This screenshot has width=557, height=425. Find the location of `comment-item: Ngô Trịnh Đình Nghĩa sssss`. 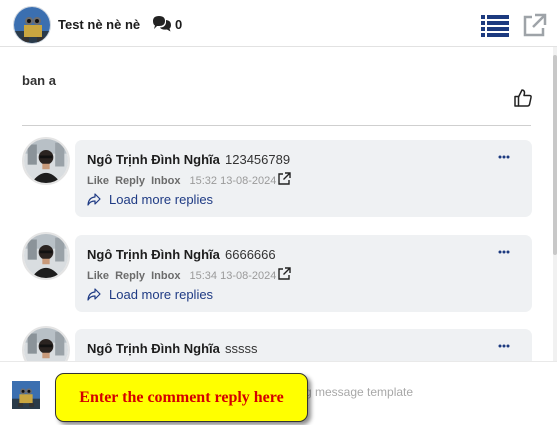

comment-item: Ngô Trịnh Đình Nghĩa sssss is located at coordinates (278, 343).